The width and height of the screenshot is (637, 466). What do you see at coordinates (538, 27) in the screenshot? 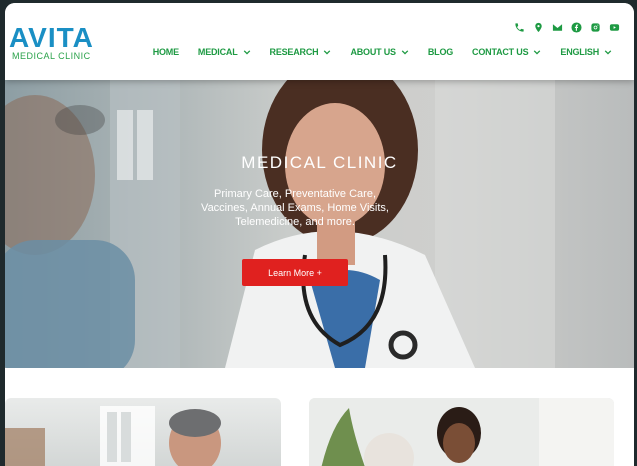
I see `map-pin-icon` at bounding box center [538, 27].